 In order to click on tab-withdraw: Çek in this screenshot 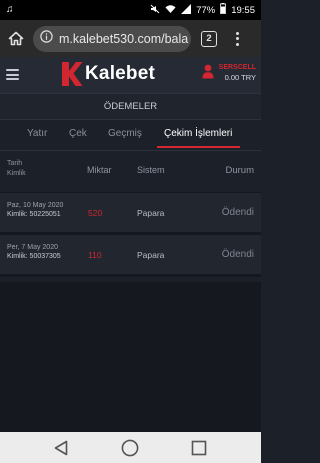, I will do `click(78, 133)`.